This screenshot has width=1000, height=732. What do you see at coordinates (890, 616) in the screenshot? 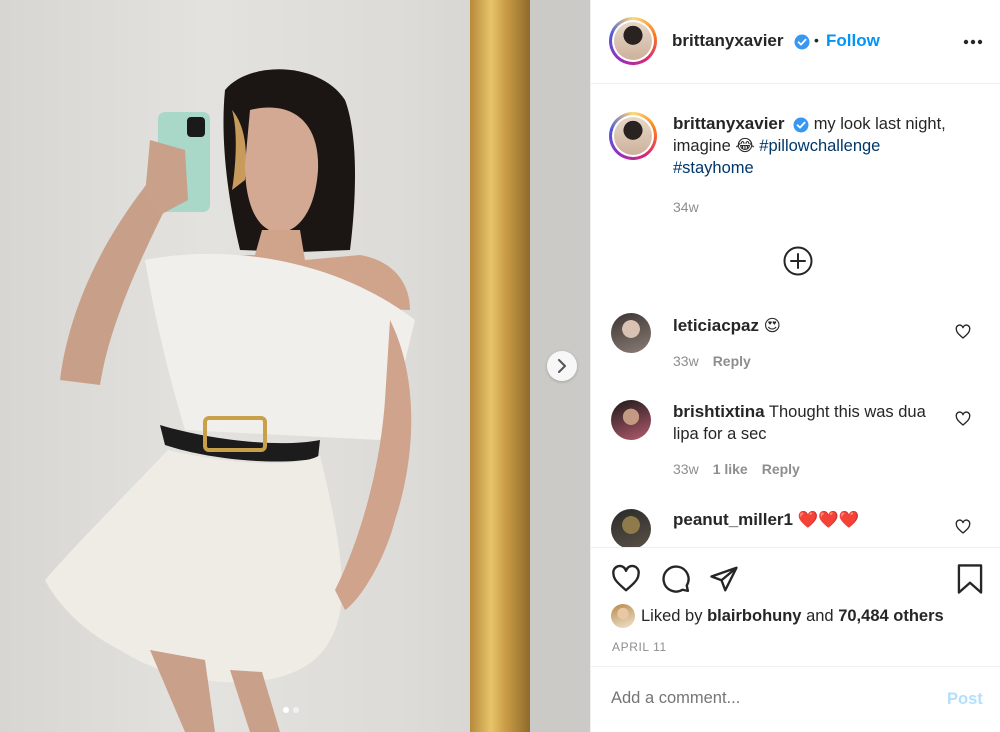
I see `likes-count-link: 70,484 others` at bounding box center [890, 616].